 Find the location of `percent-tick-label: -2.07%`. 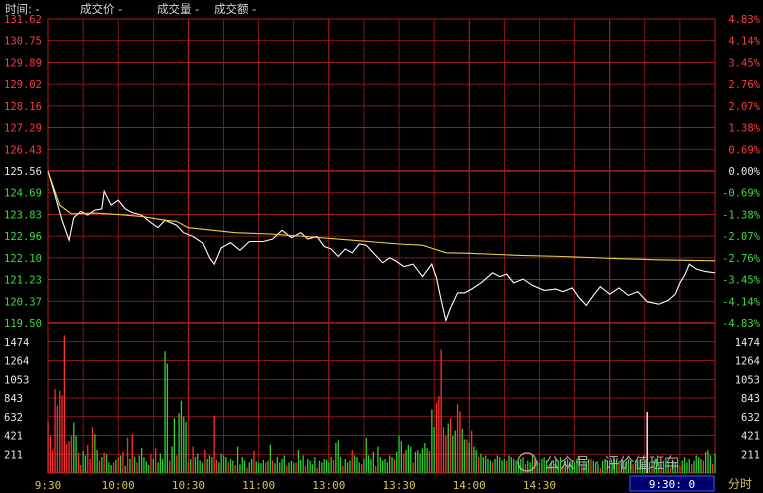

percent-tick-label: -2.07% is located at coordinates (741, 237).